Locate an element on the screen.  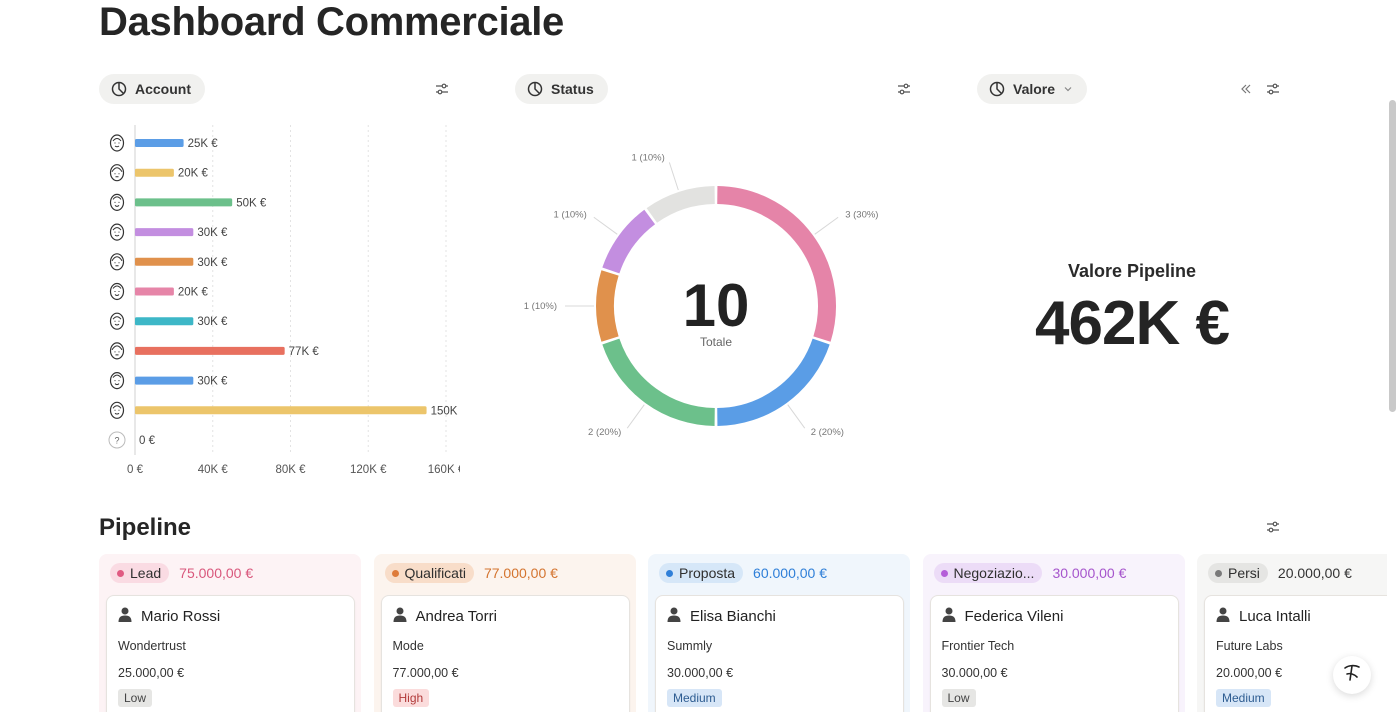
page-scrollbar is located at coordinates (1392, 256).